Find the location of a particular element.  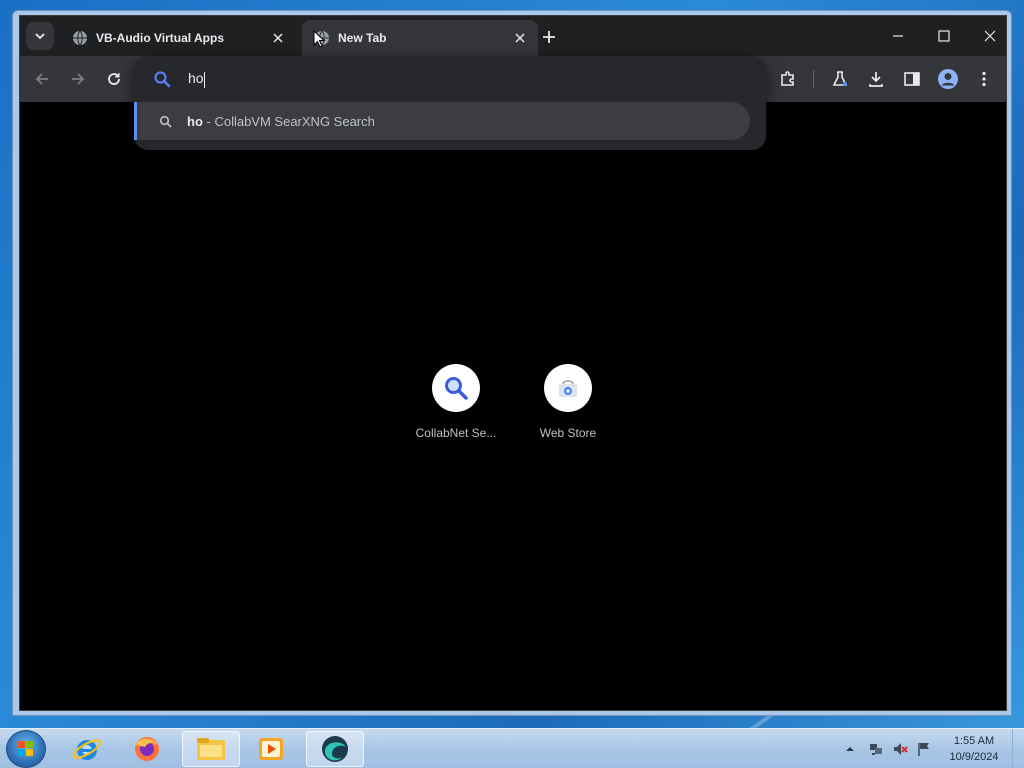

firefox-icon is located at coordinates (147, 749).